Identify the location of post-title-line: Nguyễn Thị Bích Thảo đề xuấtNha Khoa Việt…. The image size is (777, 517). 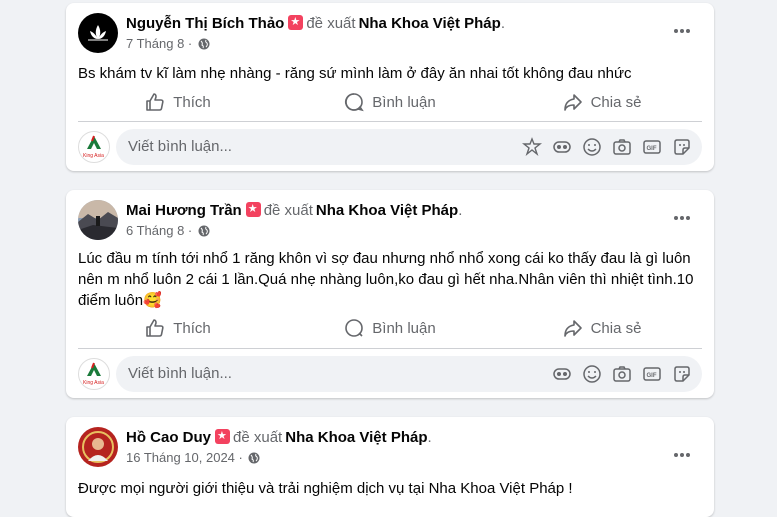
(315, 23).